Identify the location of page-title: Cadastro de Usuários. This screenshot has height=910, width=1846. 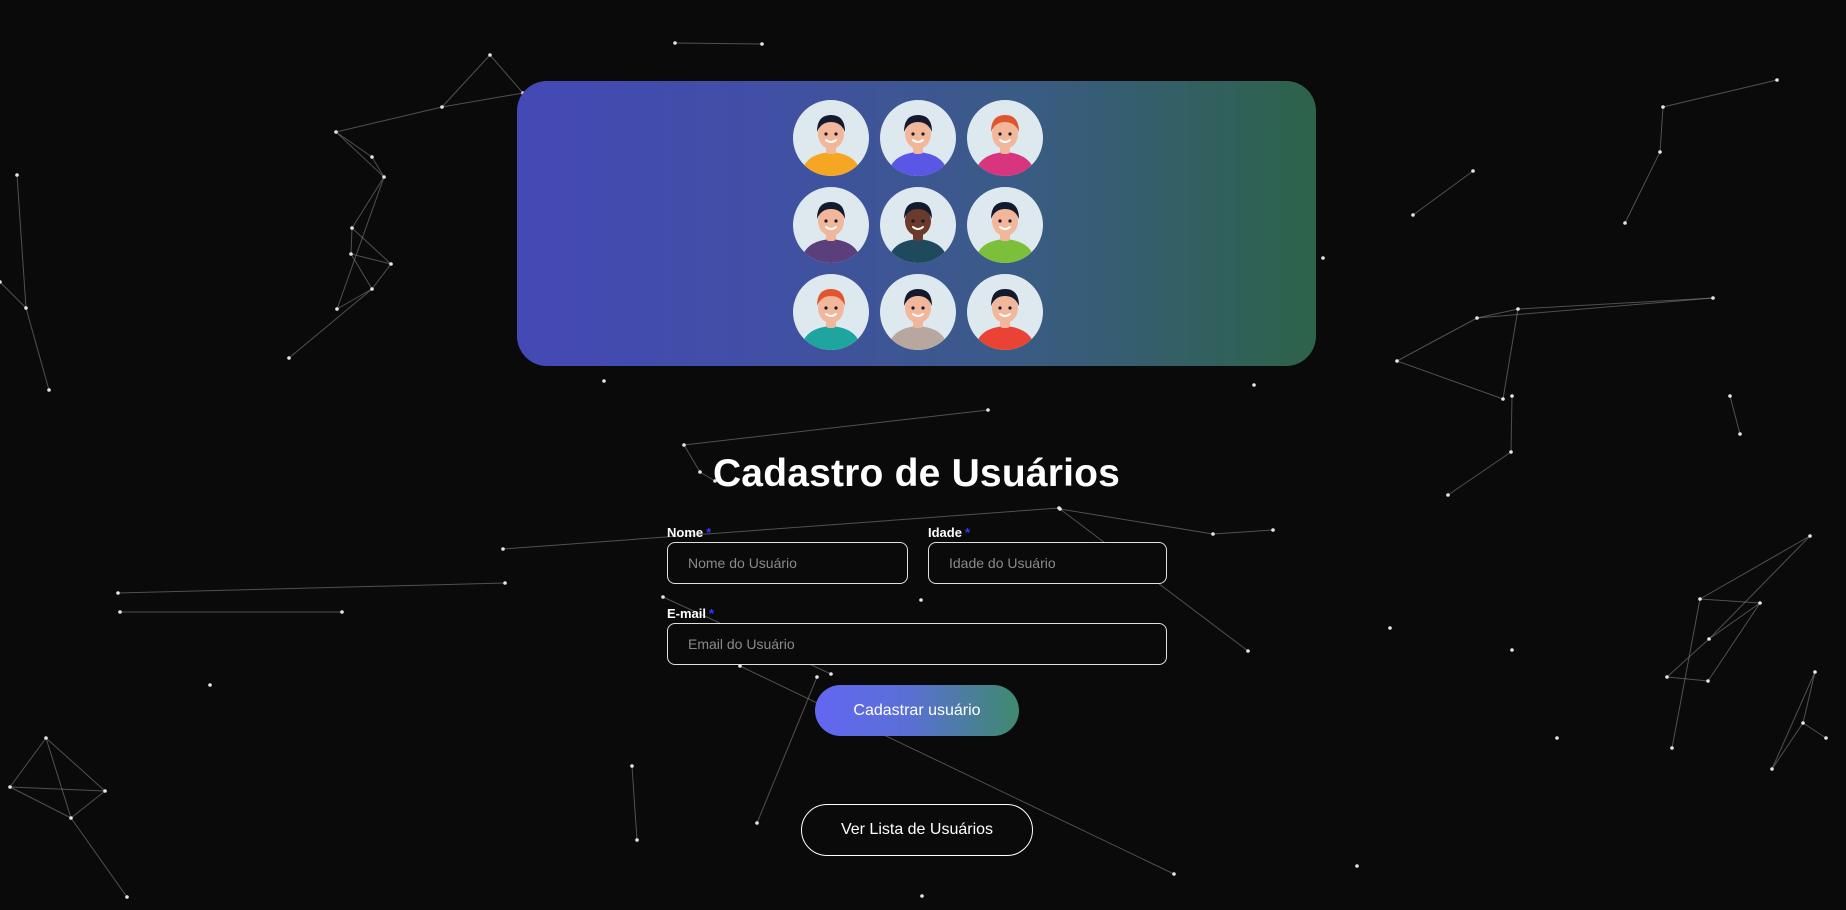
(916, 473).